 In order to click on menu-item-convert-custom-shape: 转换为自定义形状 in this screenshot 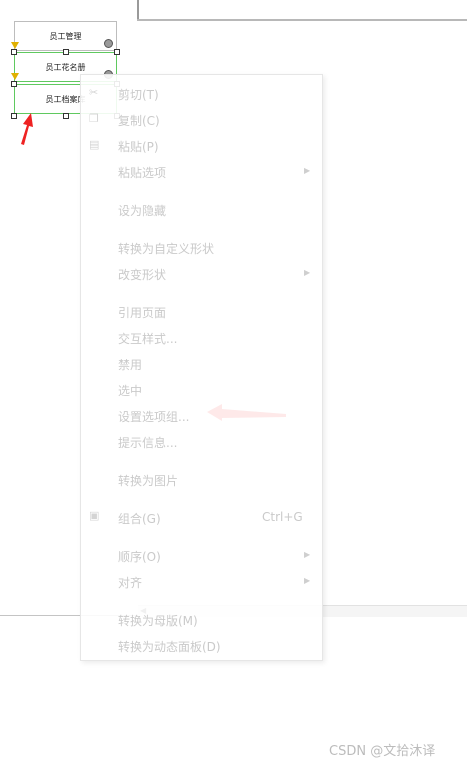, I will do `click(166, 248)`.